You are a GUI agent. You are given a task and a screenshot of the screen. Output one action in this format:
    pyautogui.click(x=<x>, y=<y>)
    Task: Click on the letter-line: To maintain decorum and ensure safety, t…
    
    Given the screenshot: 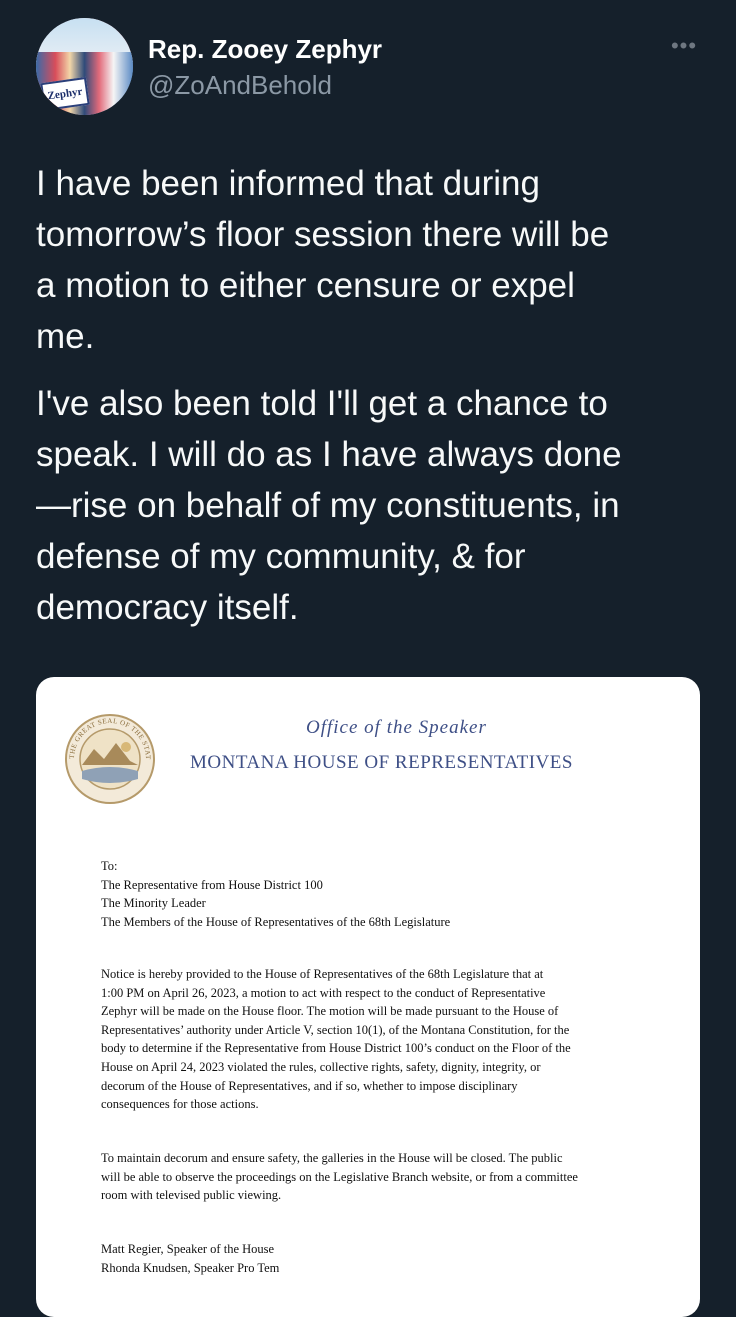 What is the action you would take?
    pyautogui.click(x=332, y=1158)
    